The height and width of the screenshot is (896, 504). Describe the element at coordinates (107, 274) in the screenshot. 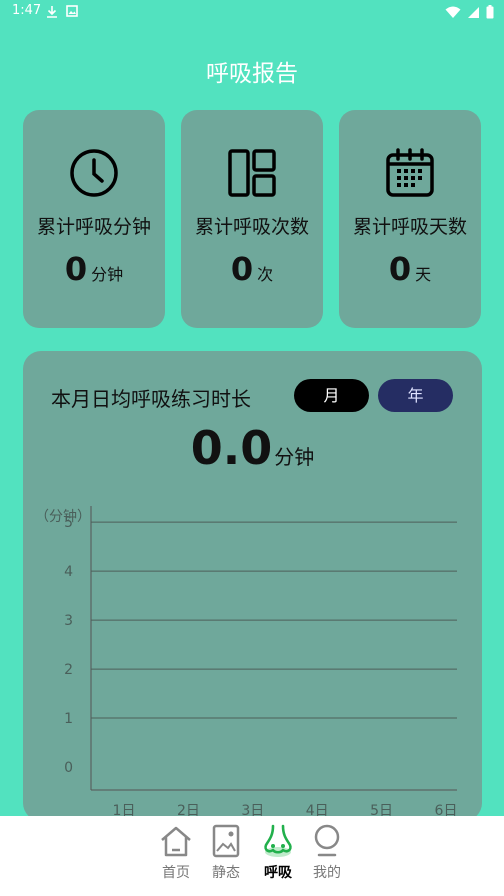

I see `stat-unit: 分钟` at that location.